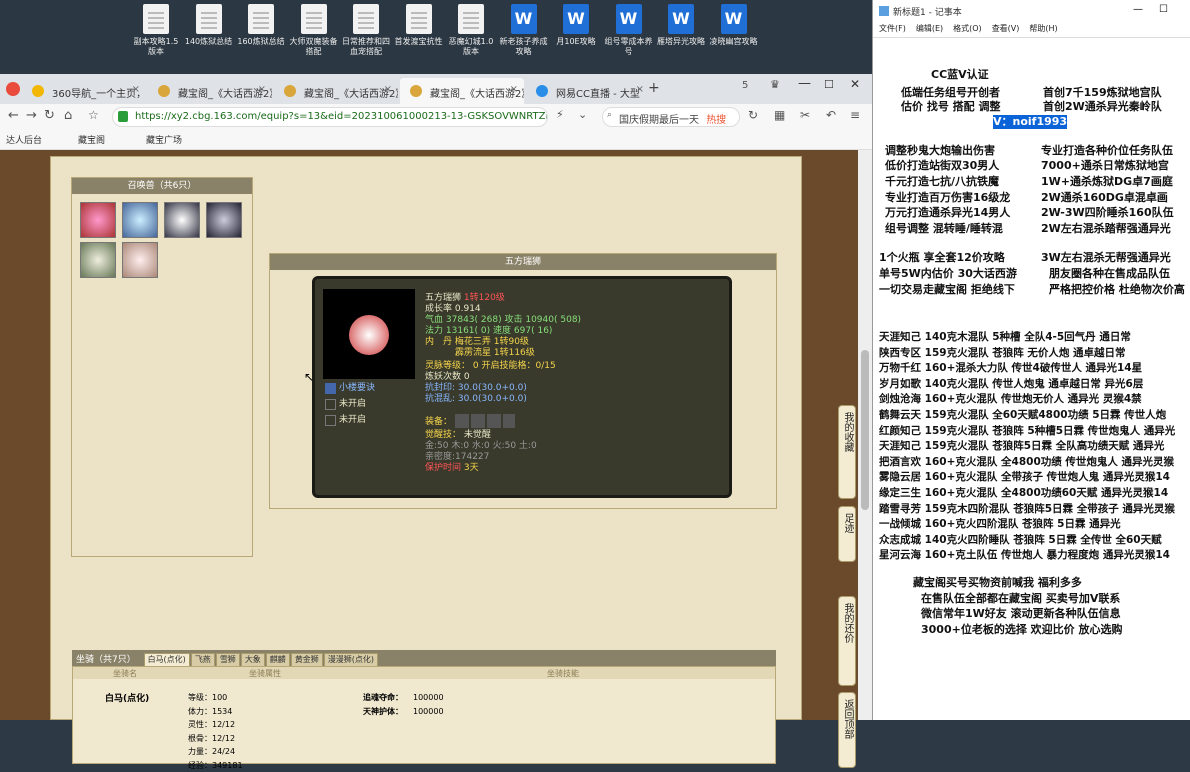 Image resolution: width=1190 pixels, height=772 pixels. I want to click on growth-label: 成长率, so click(438, 309).